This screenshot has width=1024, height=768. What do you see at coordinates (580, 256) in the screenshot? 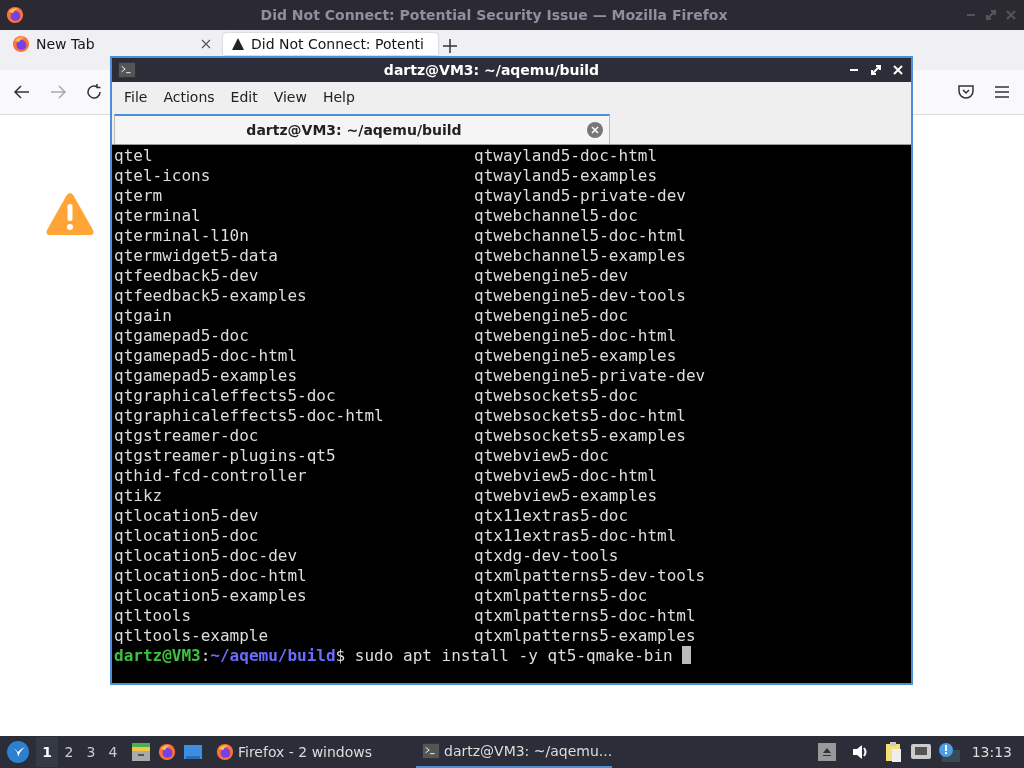
I see `package-name: qtwebchannel5-examples` at bounding box center [580, 256].